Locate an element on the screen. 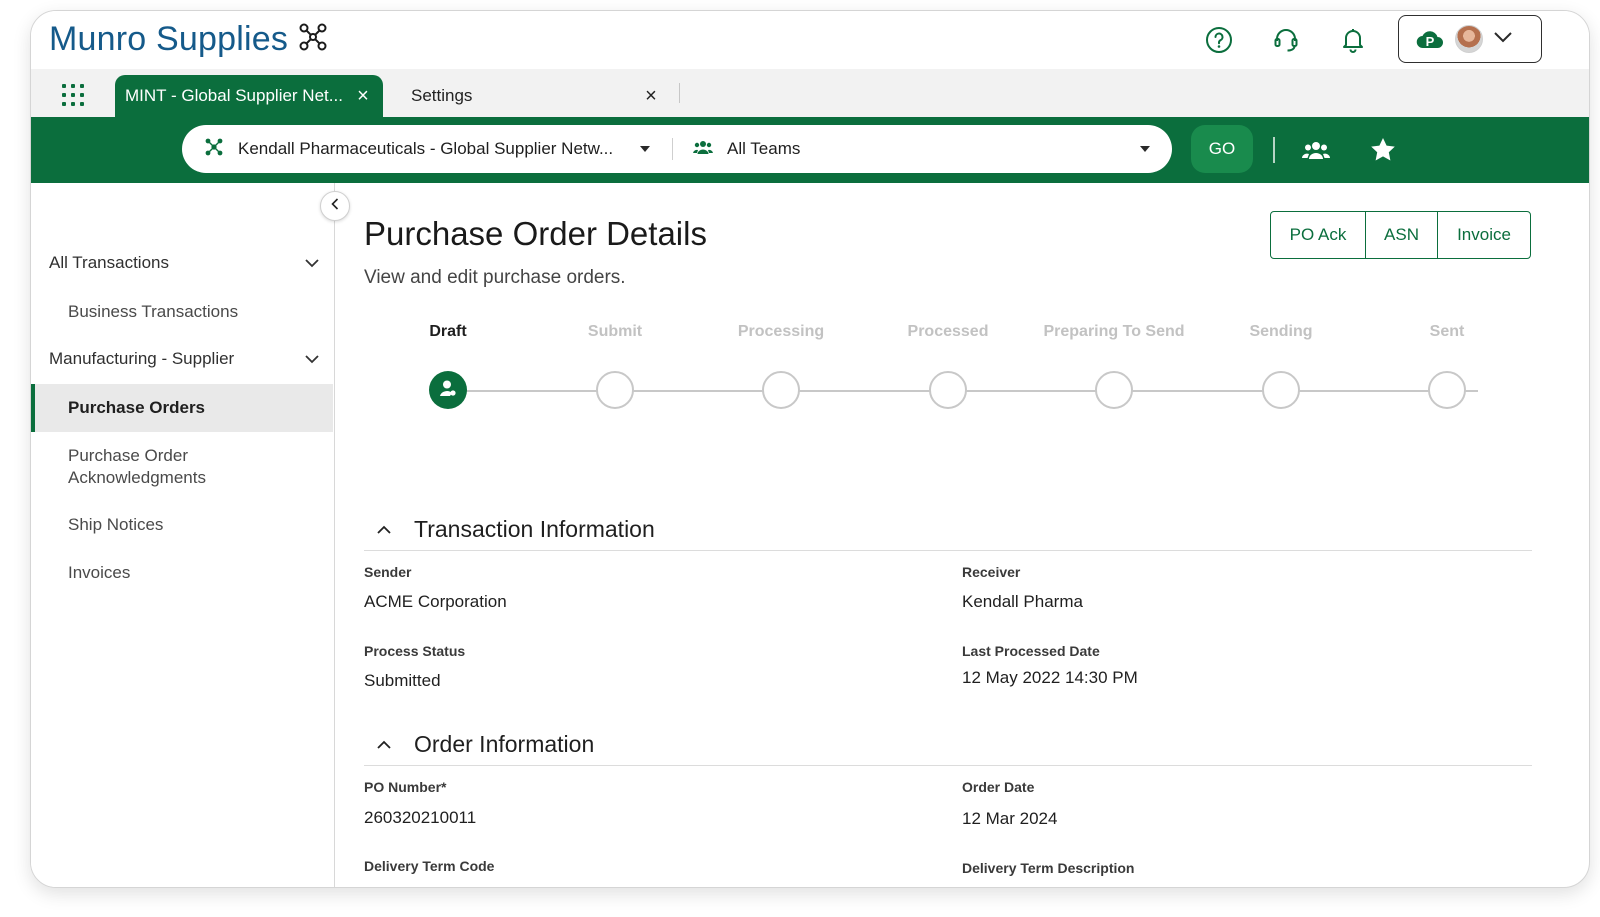  organization-network-icon is located at coordinates (214, 149).